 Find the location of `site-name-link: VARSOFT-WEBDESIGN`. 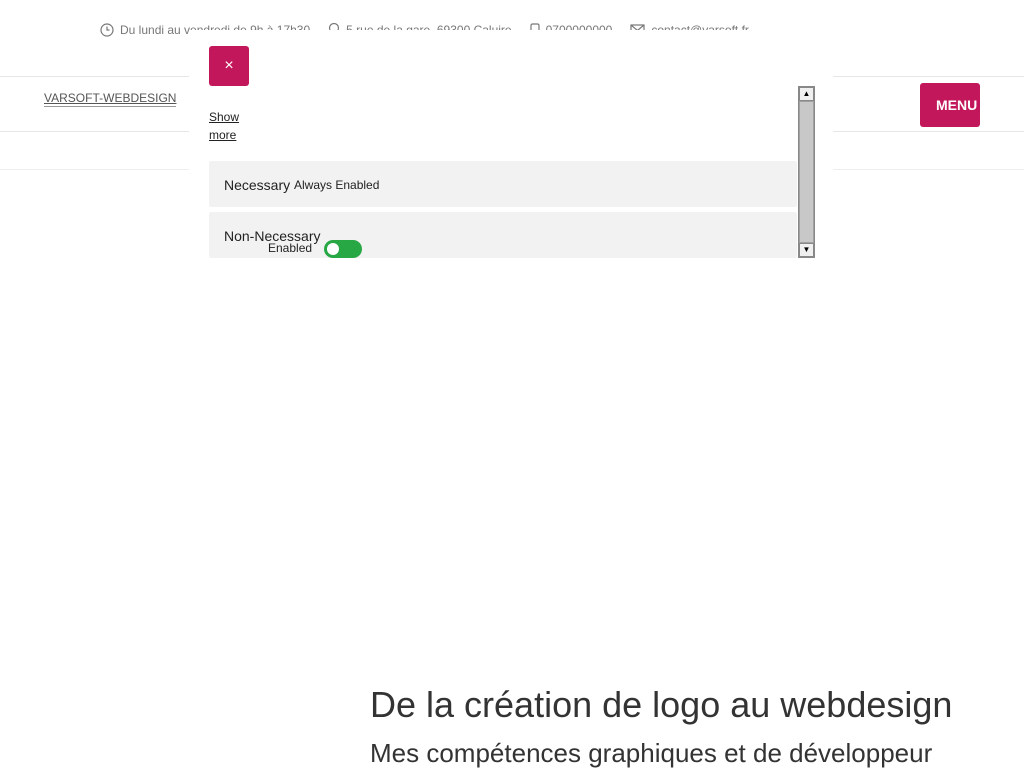

site-name-link: VARSOFT-WEBDESIGN is located at coordinates (110, 99).